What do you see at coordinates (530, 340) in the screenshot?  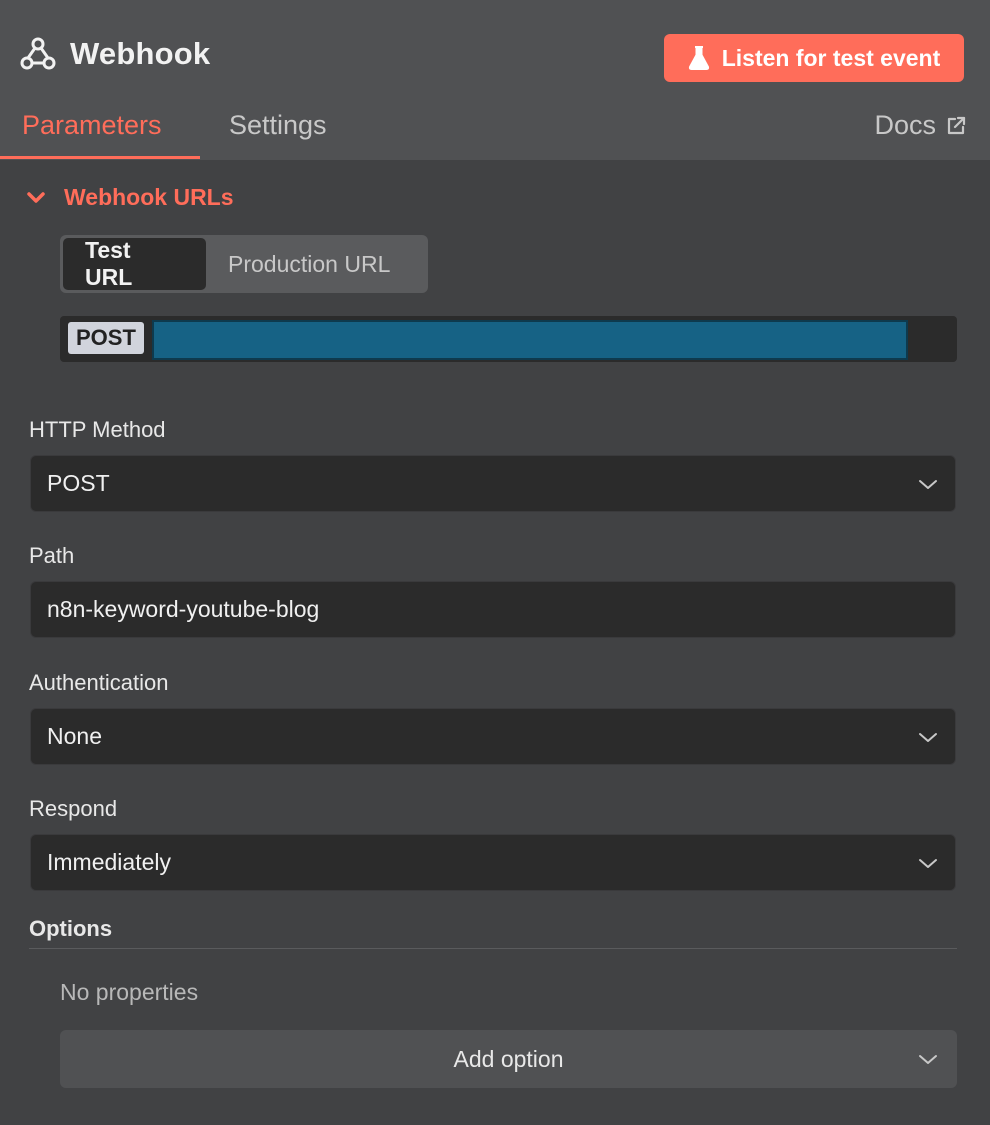 I see `url-redacted-block` at bounding box center [530, 340].